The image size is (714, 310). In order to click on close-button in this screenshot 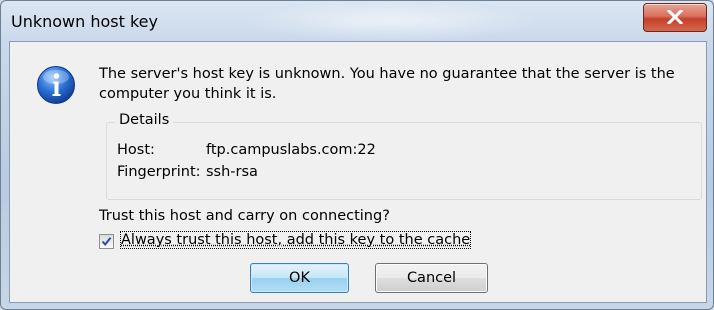, I will do `click(675, 17)`.